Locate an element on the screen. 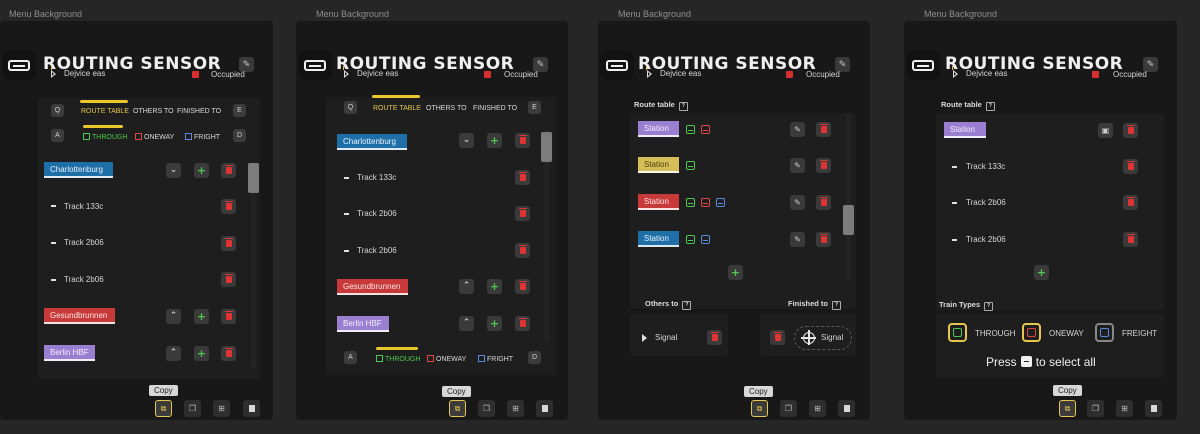  delete-finished-button is located at coordinates (777, 337).